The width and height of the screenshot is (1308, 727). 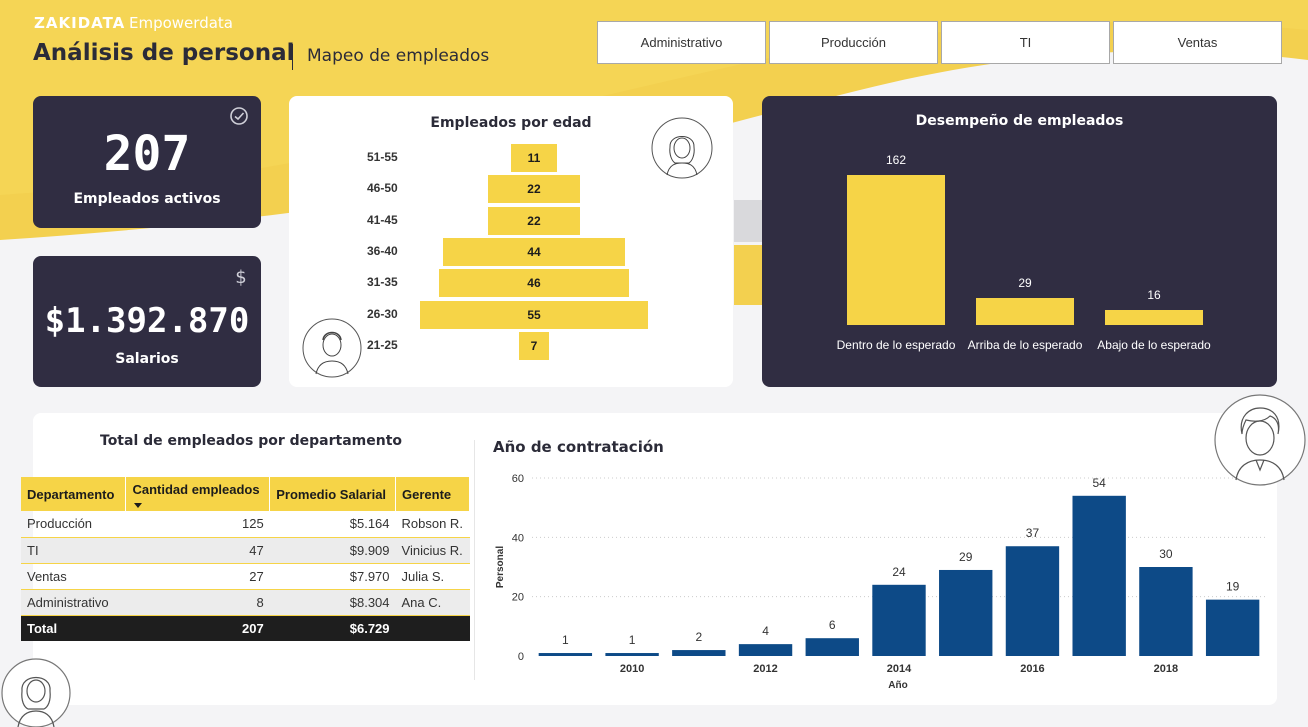 I want to click on cell-department: TI, so click(x=73, y=550).